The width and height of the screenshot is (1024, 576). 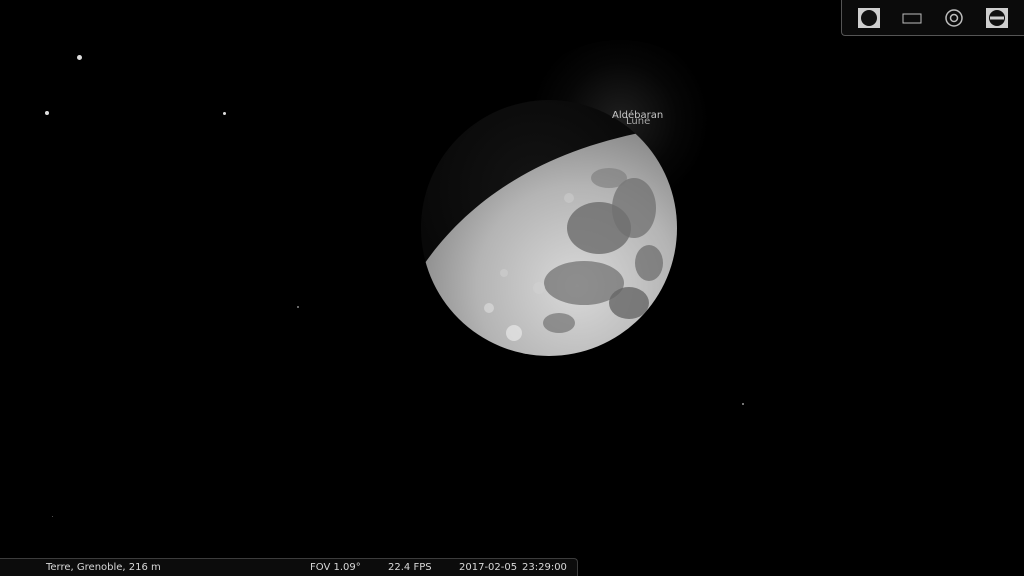 I want to click on fullscreen-icon, so click(x=912, y=18).